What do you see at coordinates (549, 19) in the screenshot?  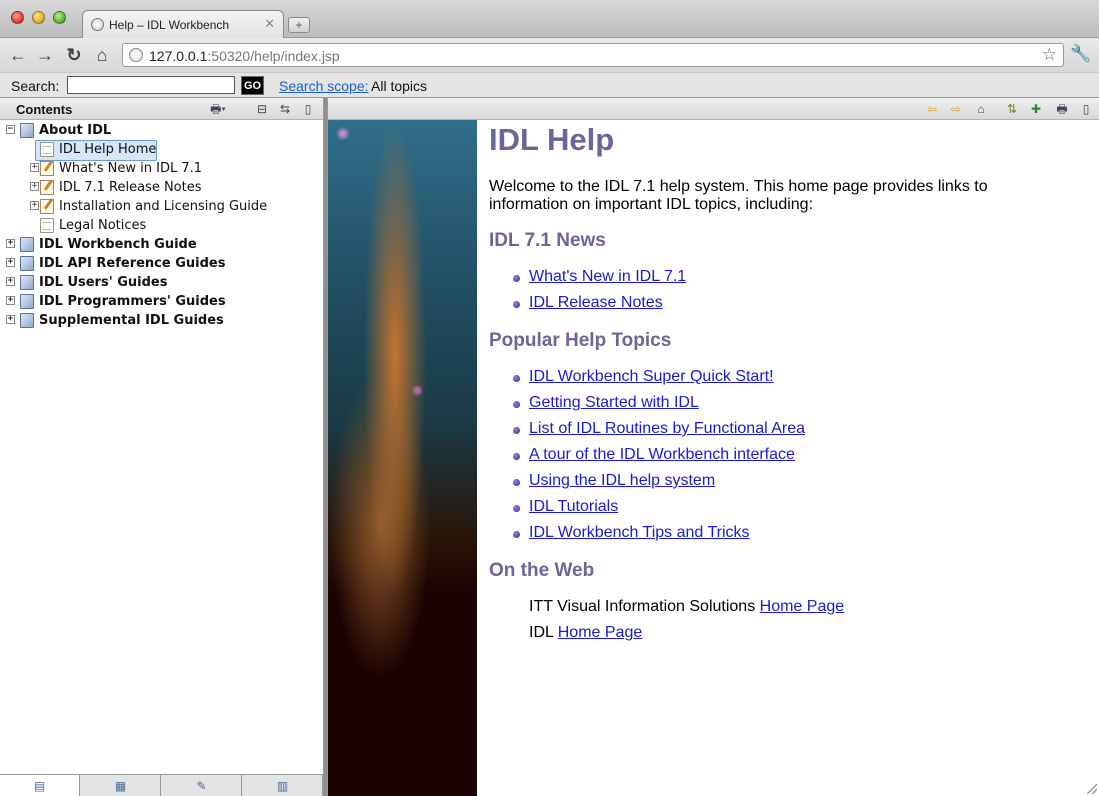 I see `window-titlebar: Help – IDL Workbench ✕ +` at bounding box center [549, 19].